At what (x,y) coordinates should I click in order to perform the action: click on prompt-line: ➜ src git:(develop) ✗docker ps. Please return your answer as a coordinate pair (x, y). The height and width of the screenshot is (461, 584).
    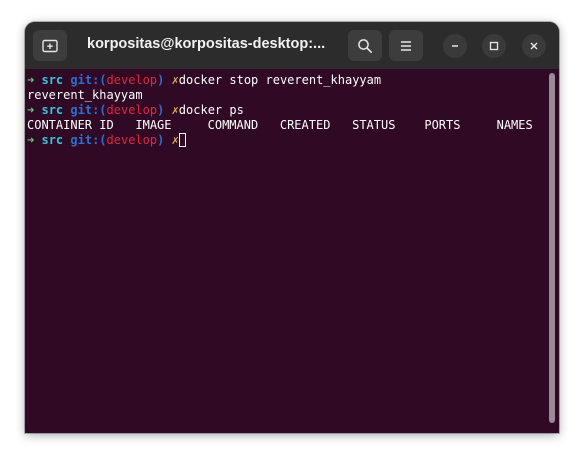
    Looking at the image, I should click on (135, 110).